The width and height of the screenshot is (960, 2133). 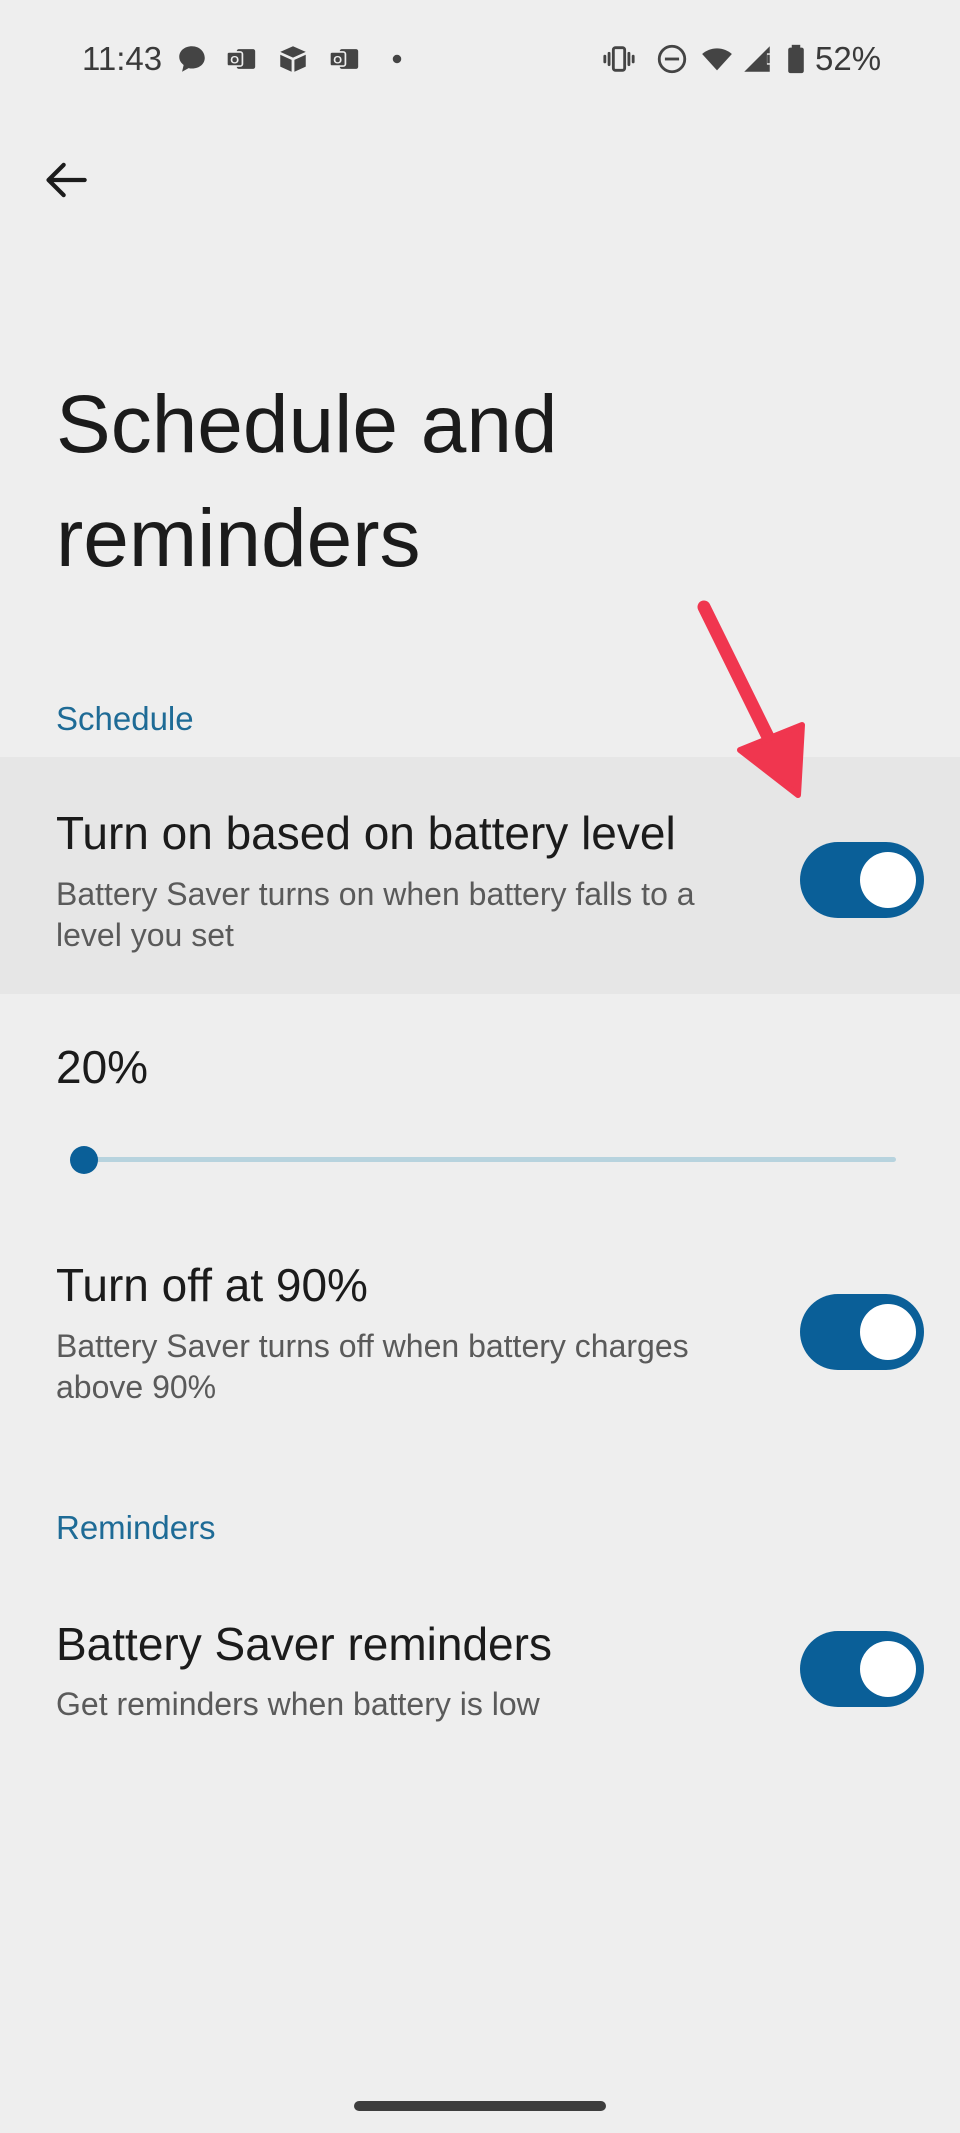 I want to click on package-icon, so click(x=293, y=59).